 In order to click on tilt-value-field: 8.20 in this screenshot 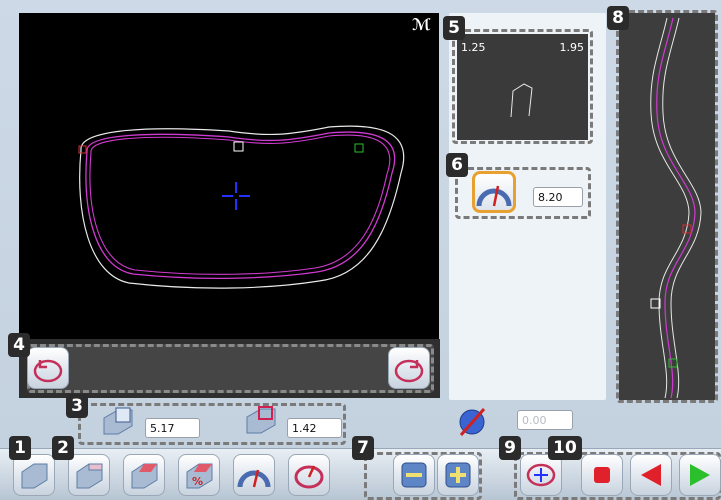, I will do `click(558, 197)`.